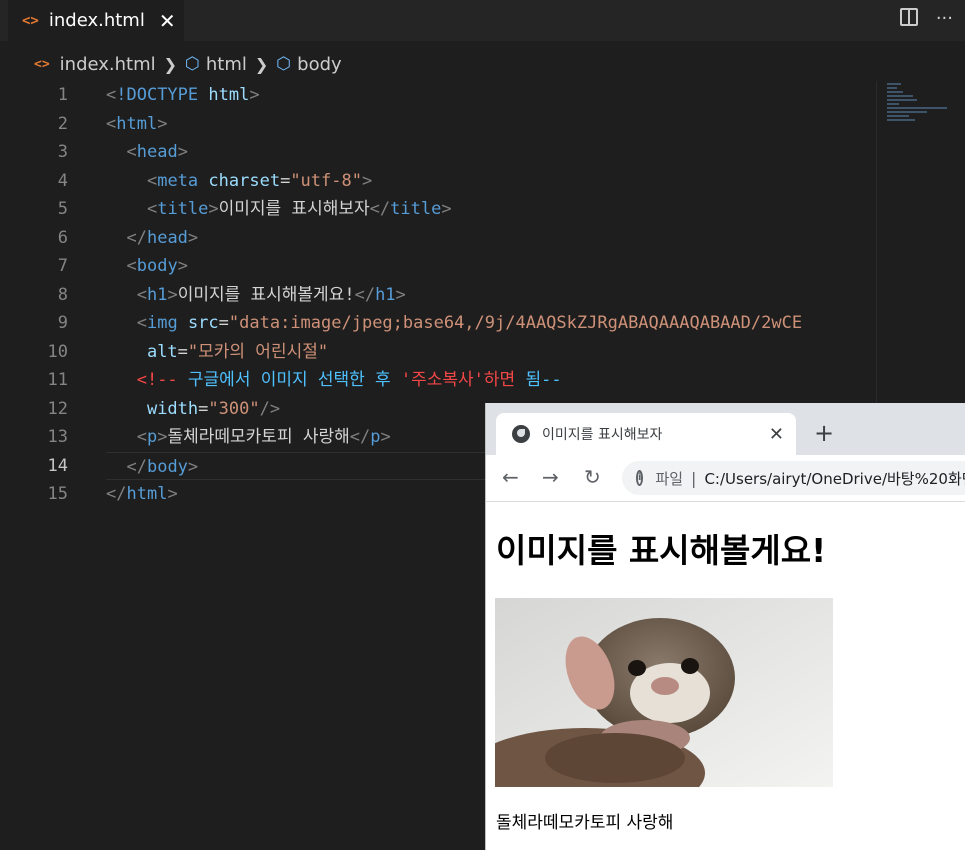 The height and width of the screenshot is (850, 965). What do you see at coordinates (491, 95) in the screenshot?
I see `code-line: <!DOCTYPE html>` at bounding box center [491, 95].